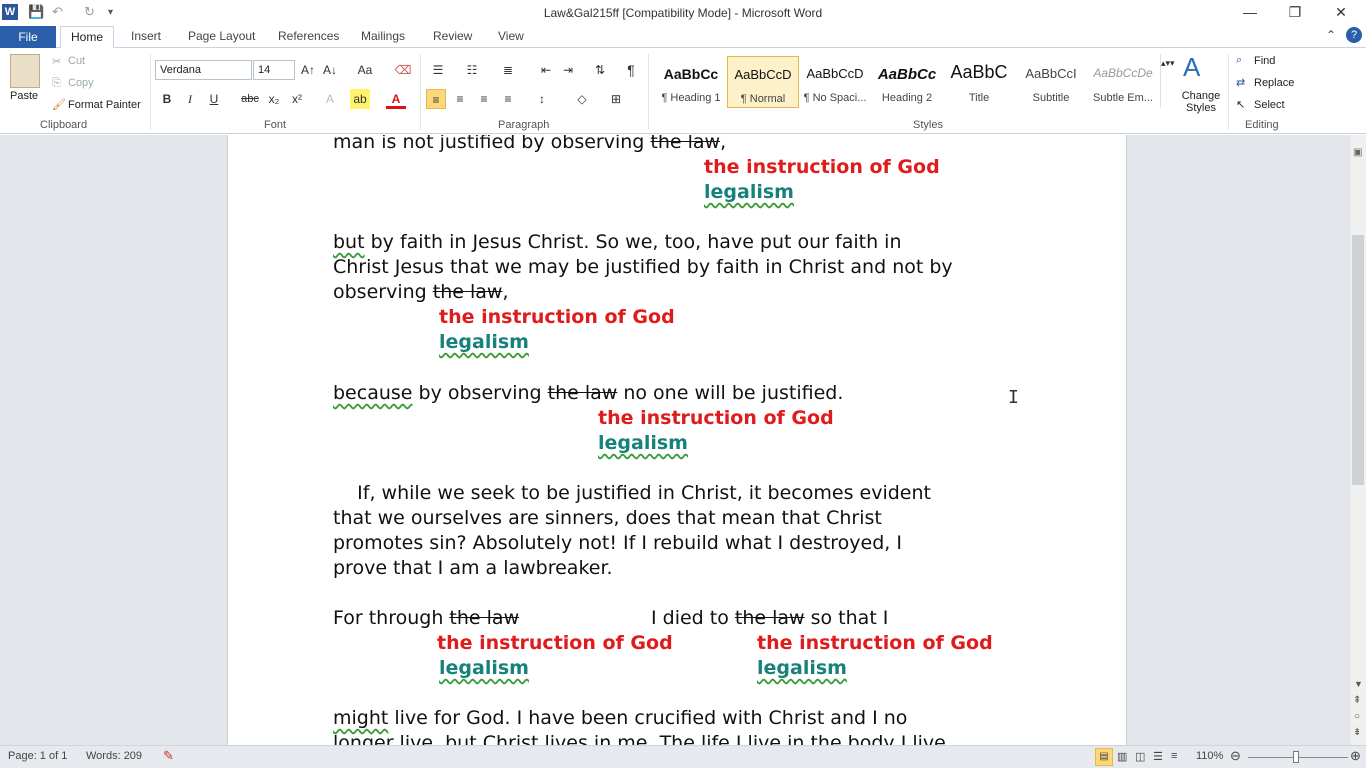 The image size is (1366, 768). What do you see at coordinates (167, 99) in the screenshot?
I see `bold-button: B` at bounding box center [167, 99].